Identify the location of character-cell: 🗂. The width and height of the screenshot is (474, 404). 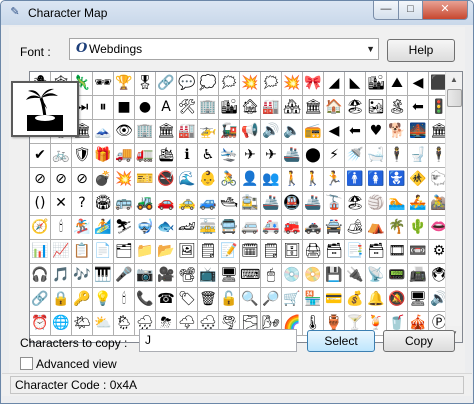
(124, 252).